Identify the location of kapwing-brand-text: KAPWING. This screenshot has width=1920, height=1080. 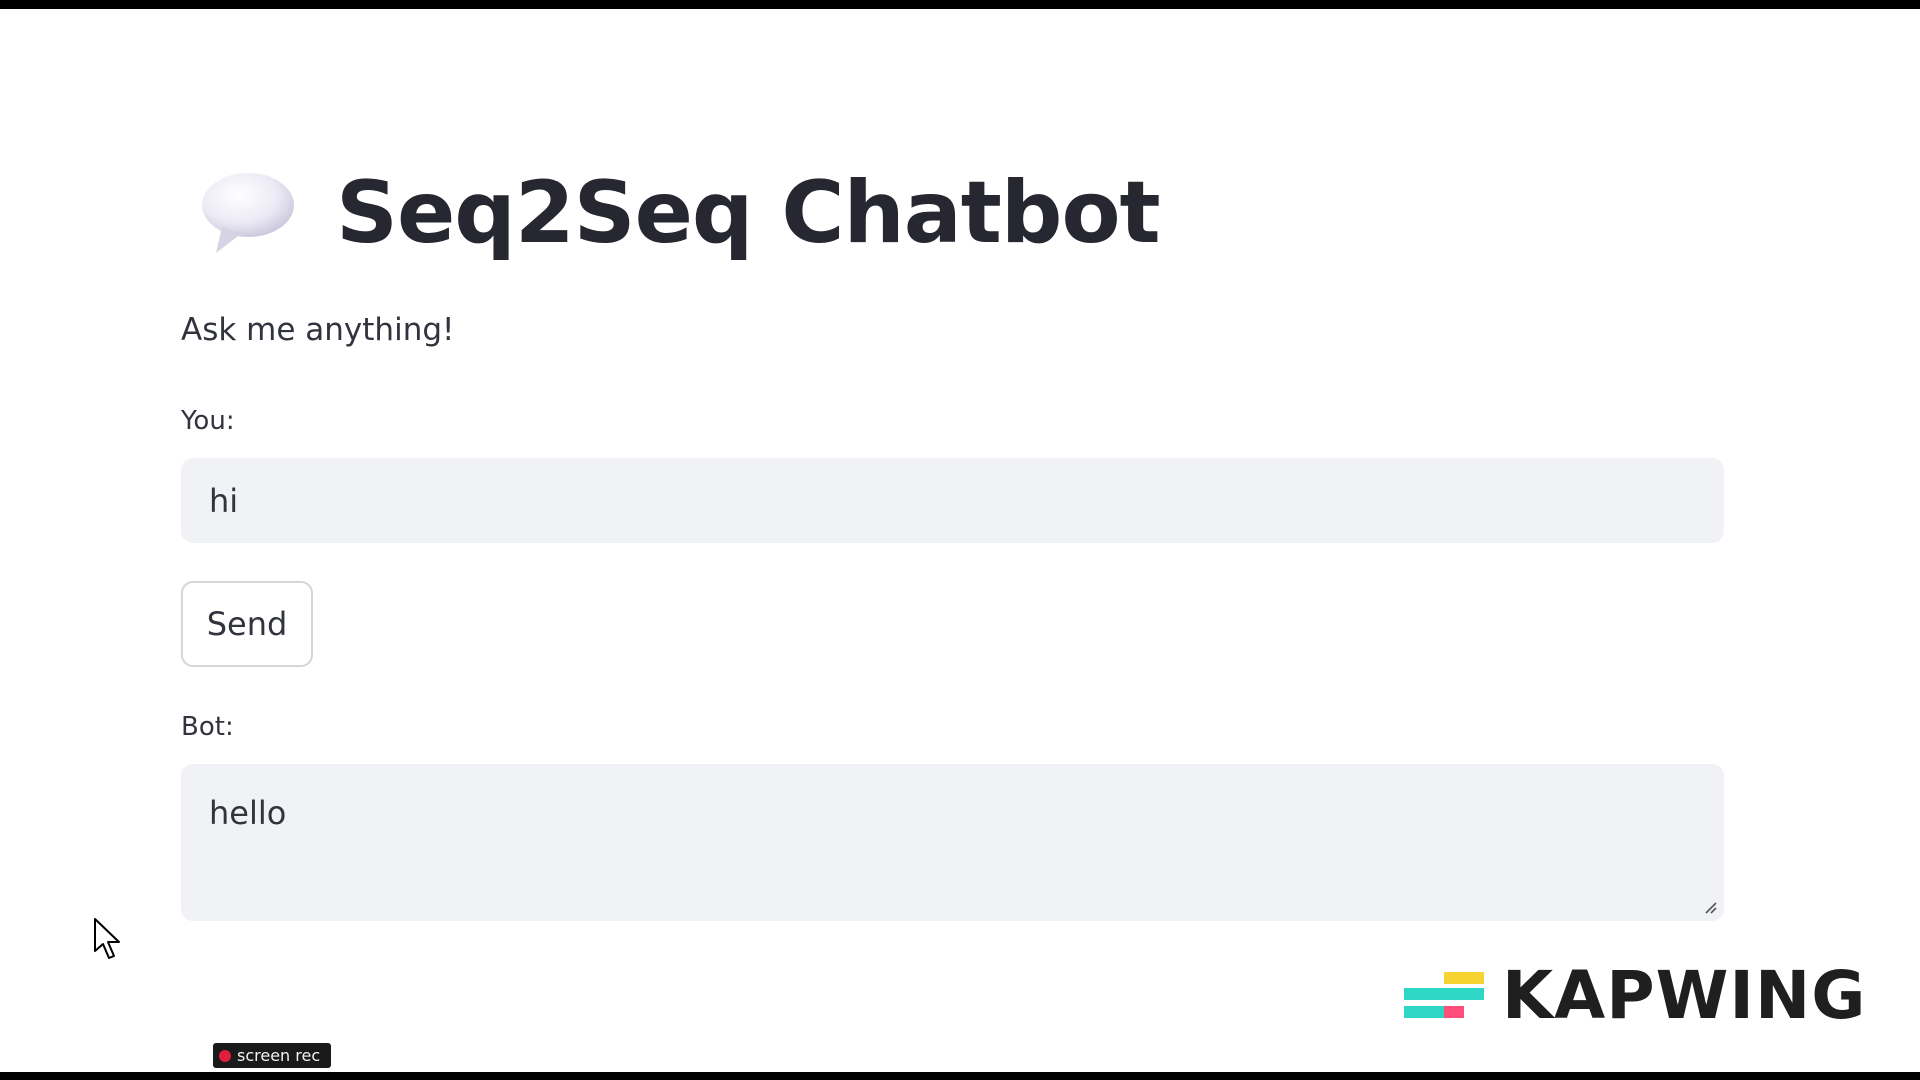
(1684, 995).